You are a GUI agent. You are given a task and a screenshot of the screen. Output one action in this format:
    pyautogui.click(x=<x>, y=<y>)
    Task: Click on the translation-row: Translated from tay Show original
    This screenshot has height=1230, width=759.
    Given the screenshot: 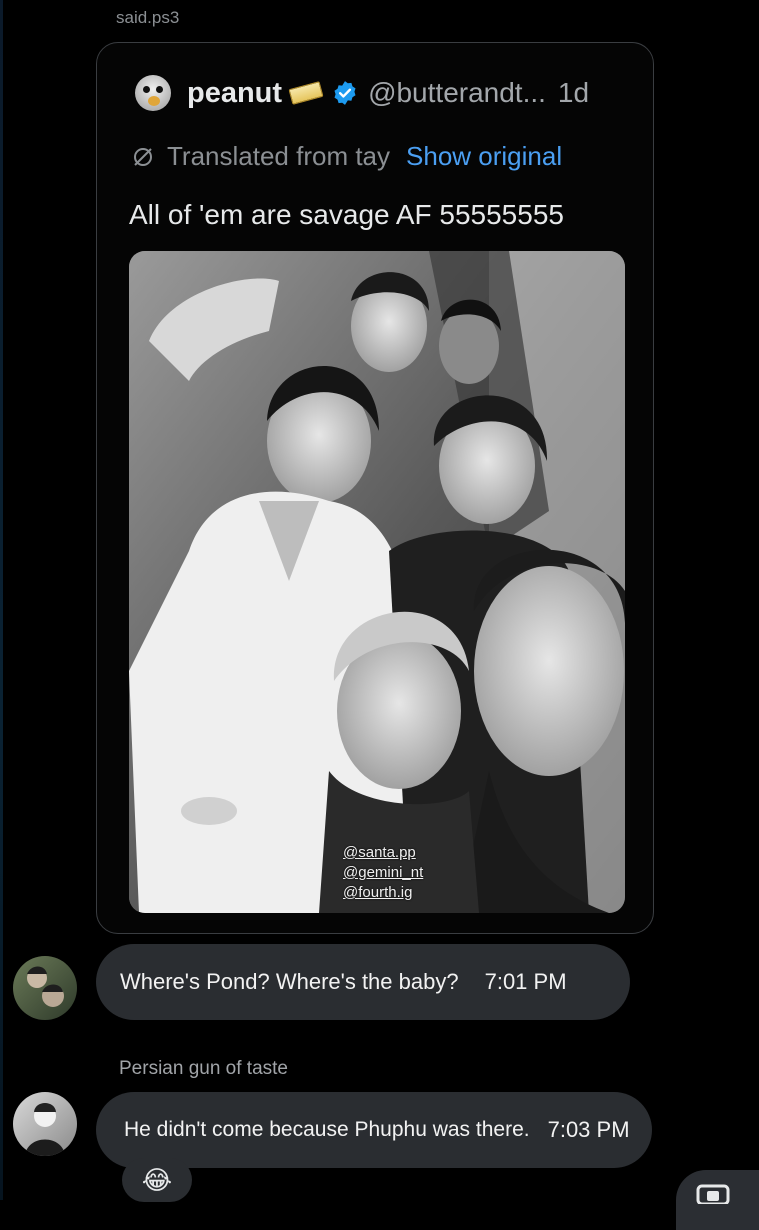 What is the action you would take?
    pyautogui.click(x=346, y=156)
    